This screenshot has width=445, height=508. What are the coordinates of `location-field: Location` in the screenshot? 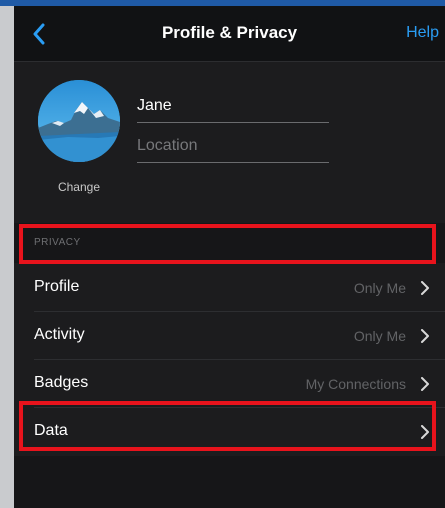 It's located at (233, 146).